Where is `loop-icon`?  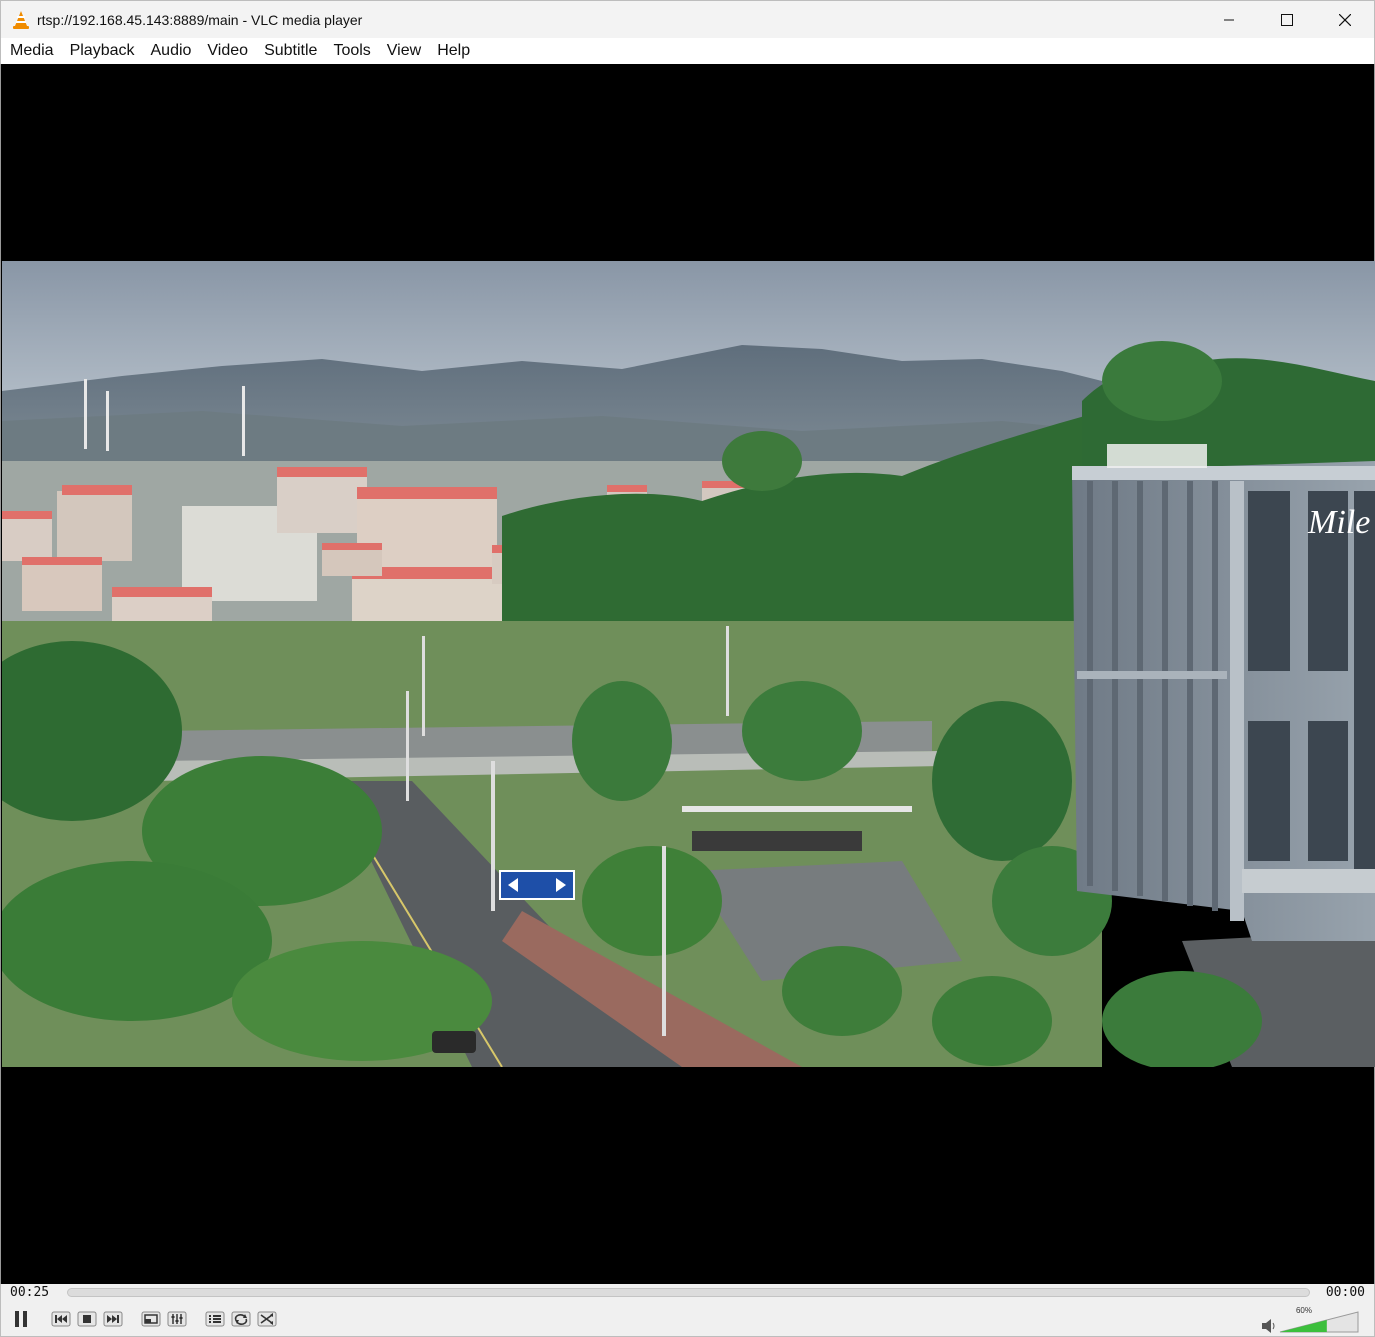
loop-icon is located at coordinates (241, 1319).